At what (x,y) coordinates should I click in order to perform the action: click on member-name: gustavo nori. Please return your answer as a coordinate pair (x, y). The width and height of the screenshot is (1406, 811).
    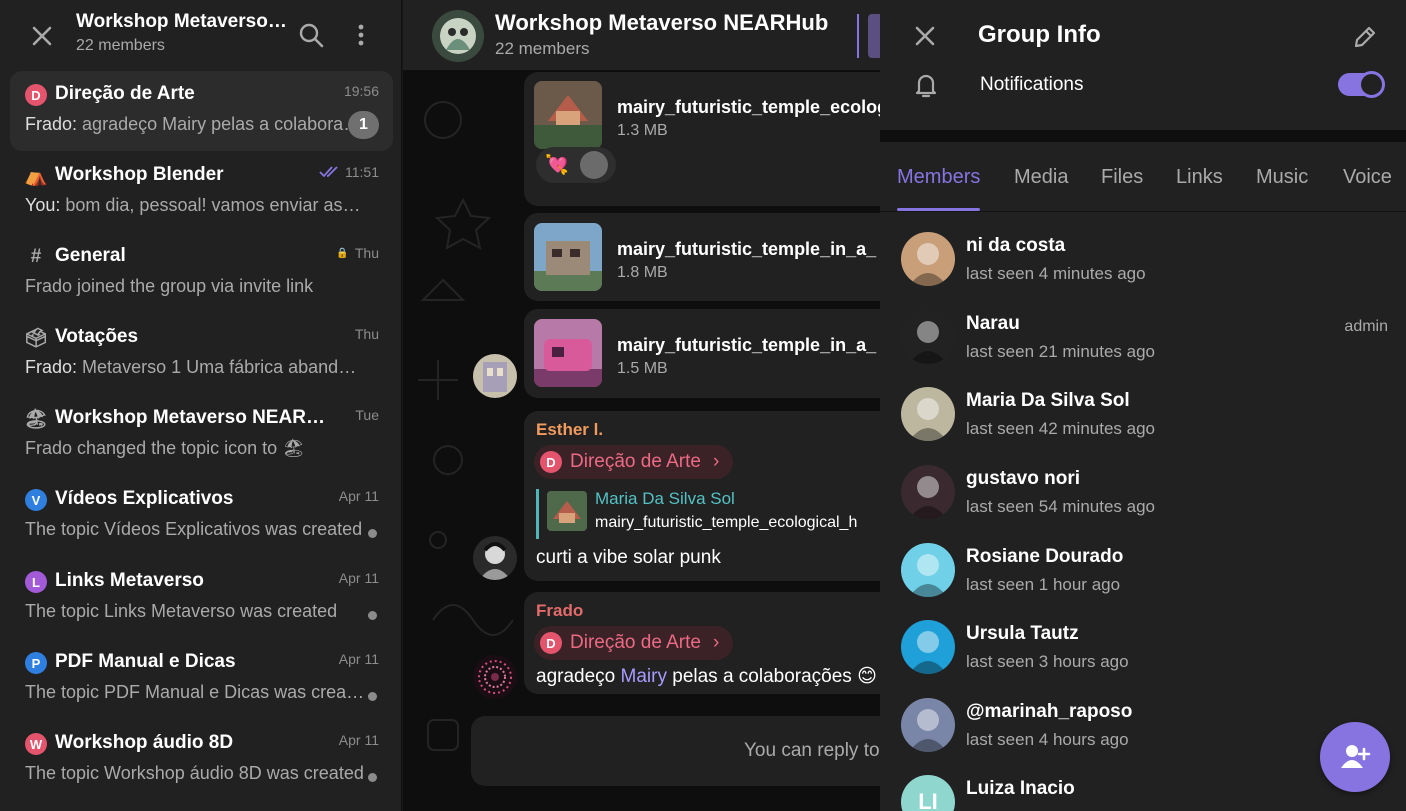
    Looking at the image, I should click on (1023, 478).